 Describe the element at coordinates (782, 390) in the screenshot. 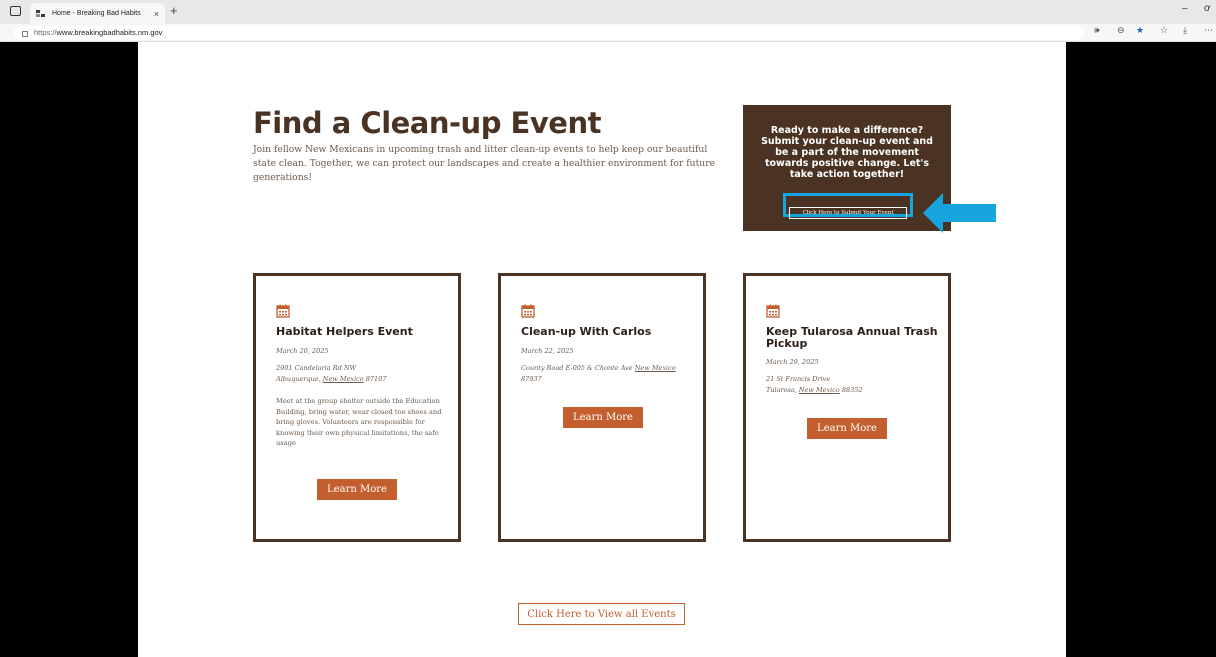

I see `address-city: Tularosa,` at that location.